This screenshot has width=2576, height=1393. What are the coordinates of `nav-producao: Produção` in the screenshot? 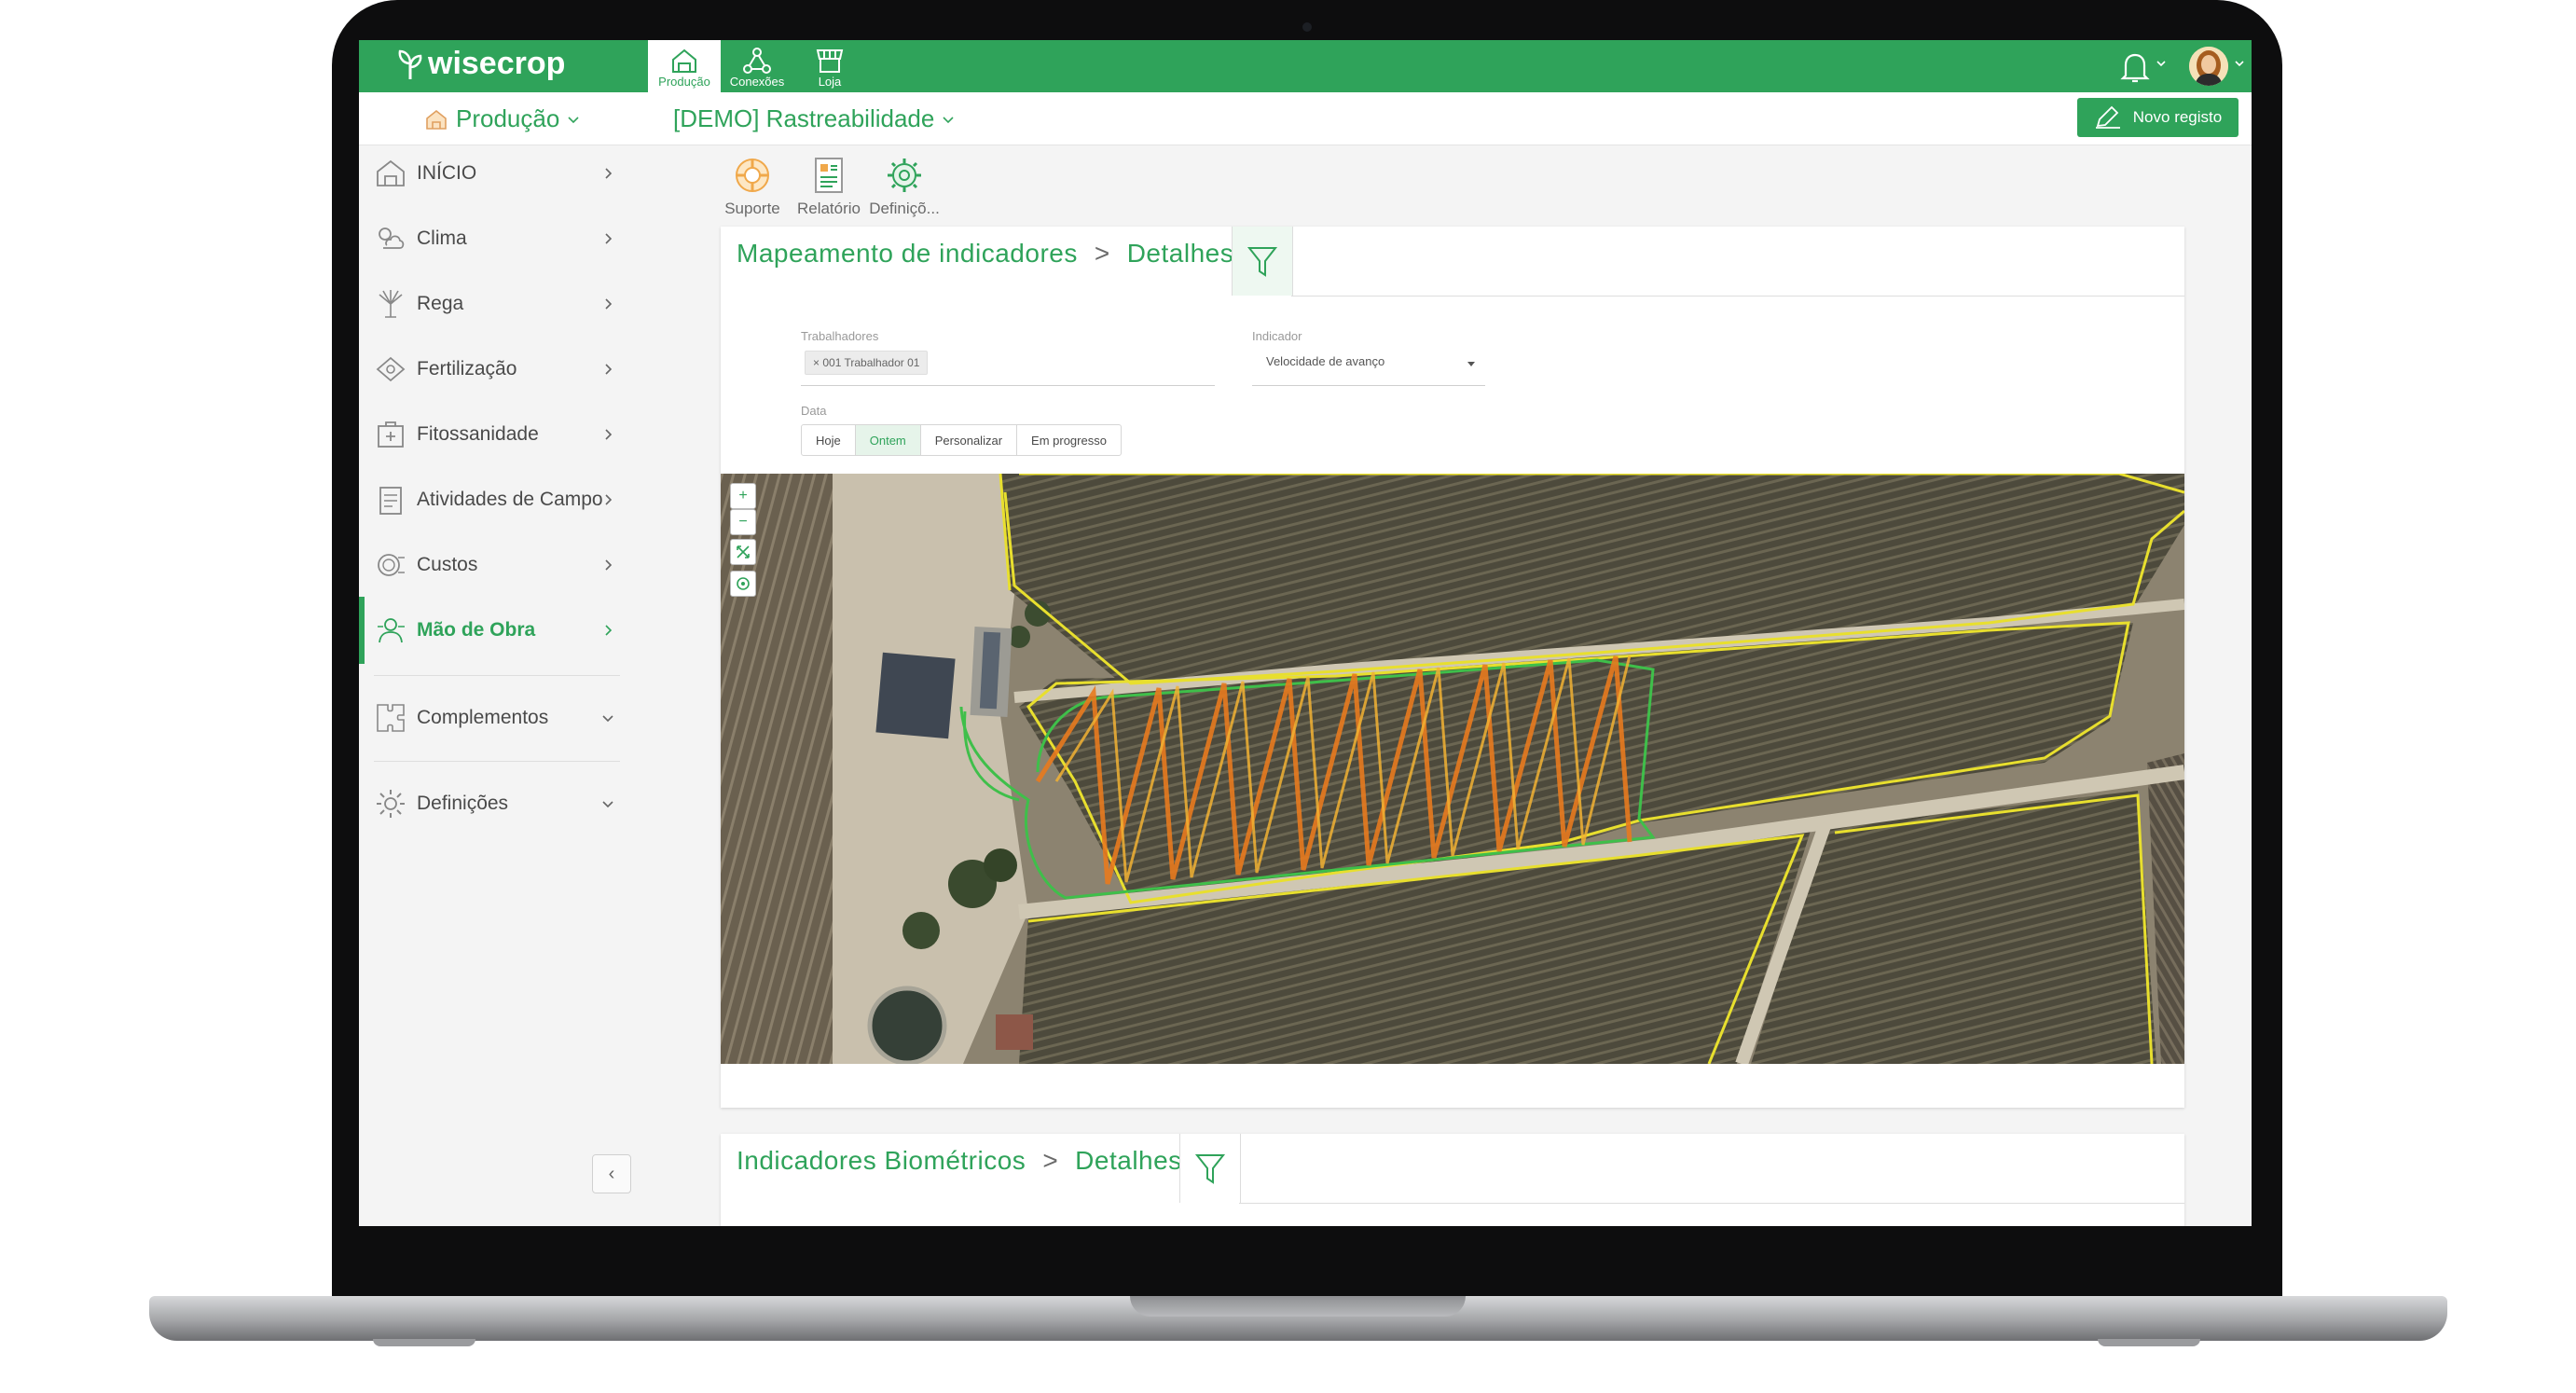 It's located at (684, 66).